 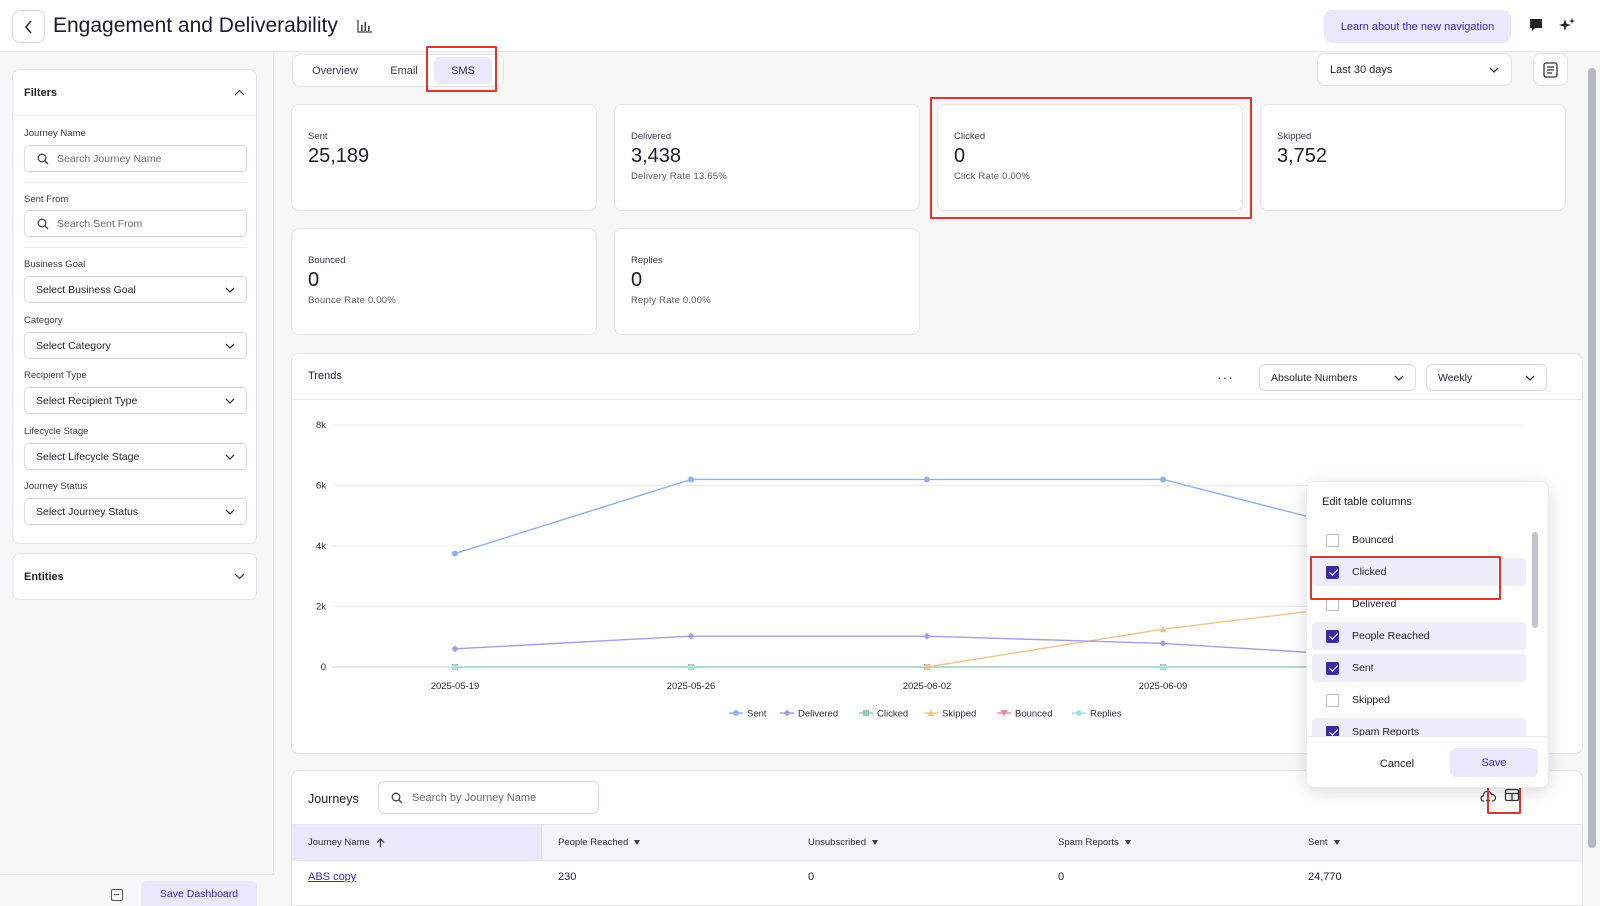 What do you see at coordinates (1086, 842) in the screenshot?
I see `col-spam-reports: Spam Reports` at bounding box center [1086, 842].